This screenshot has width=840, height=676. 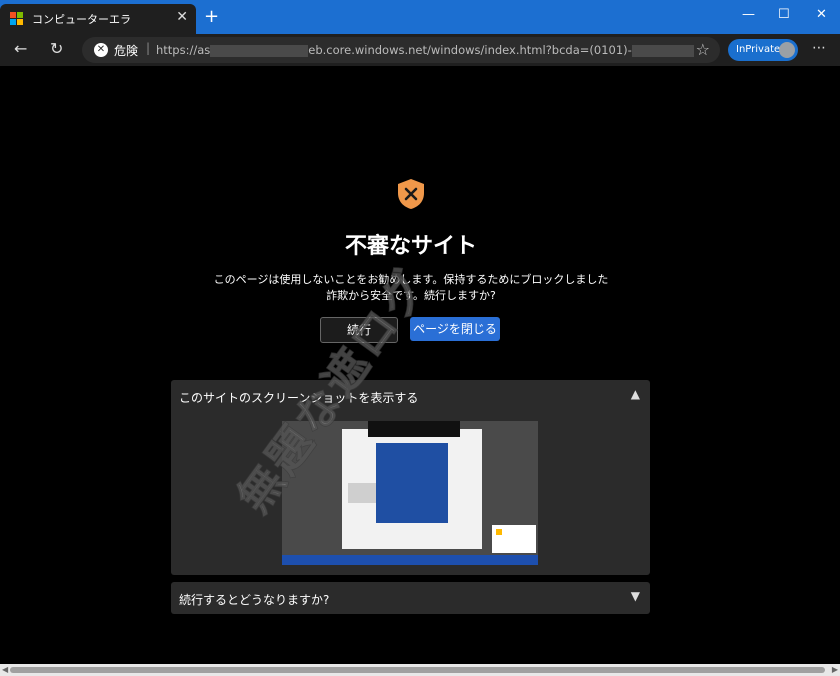 What do you see at coordinates (126, 50) in the screenshot?
I see `security-status: 危険` at bounding box center [126, 50].